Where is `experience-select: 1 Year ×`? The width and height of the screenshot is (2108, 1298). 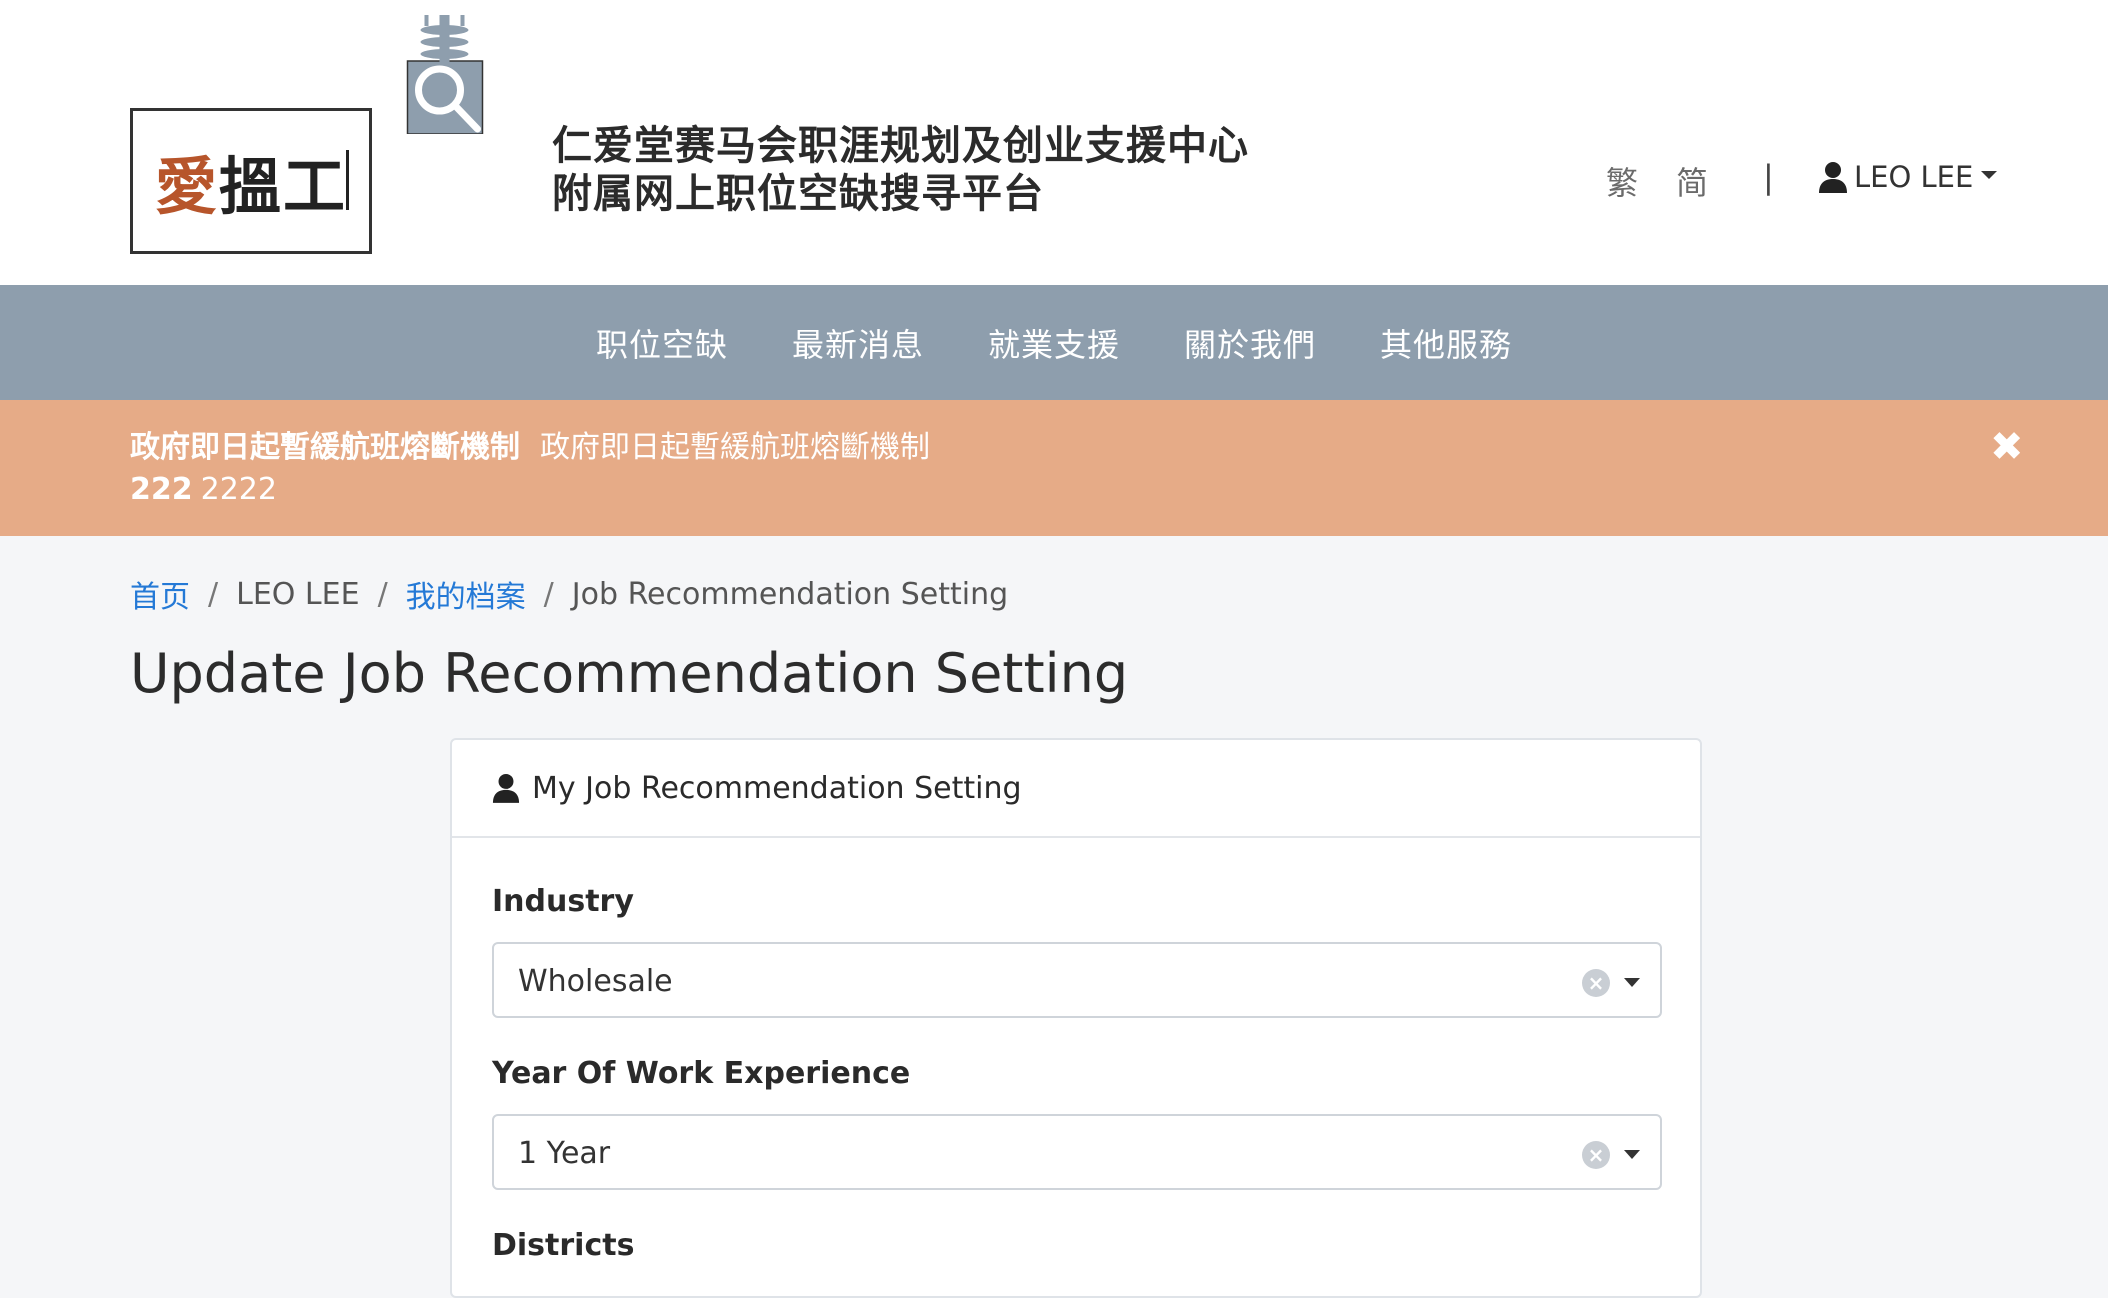 experience-select: 1 Year × is located at coordinates (1077, 1152).